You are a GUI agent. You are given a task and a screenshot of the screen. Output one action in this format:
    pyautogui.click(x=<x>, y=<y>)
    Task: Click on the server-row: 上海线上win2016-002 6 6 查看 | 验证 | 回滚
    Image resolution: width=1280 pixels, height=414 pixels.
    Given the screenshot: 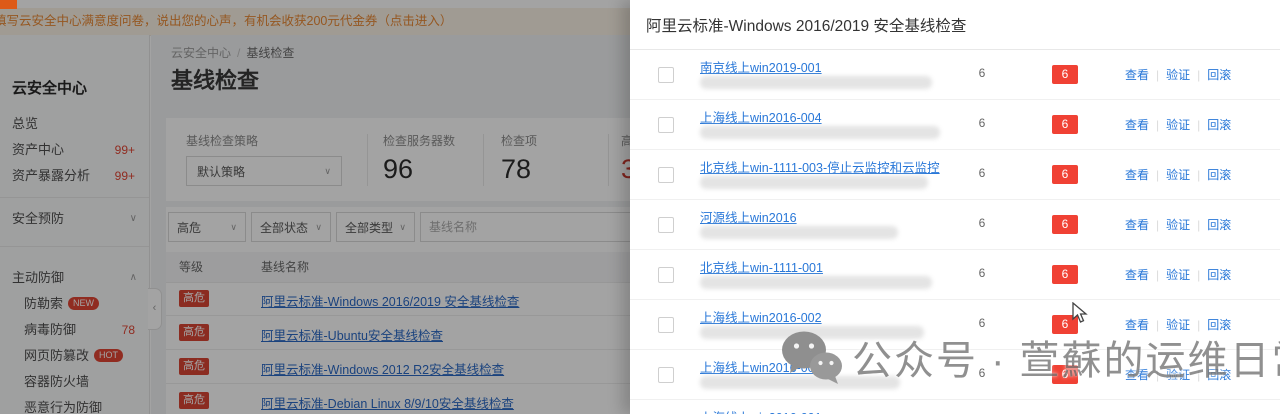 What is the action you would take?
    pyautogui.click(x=955, y=325)
    